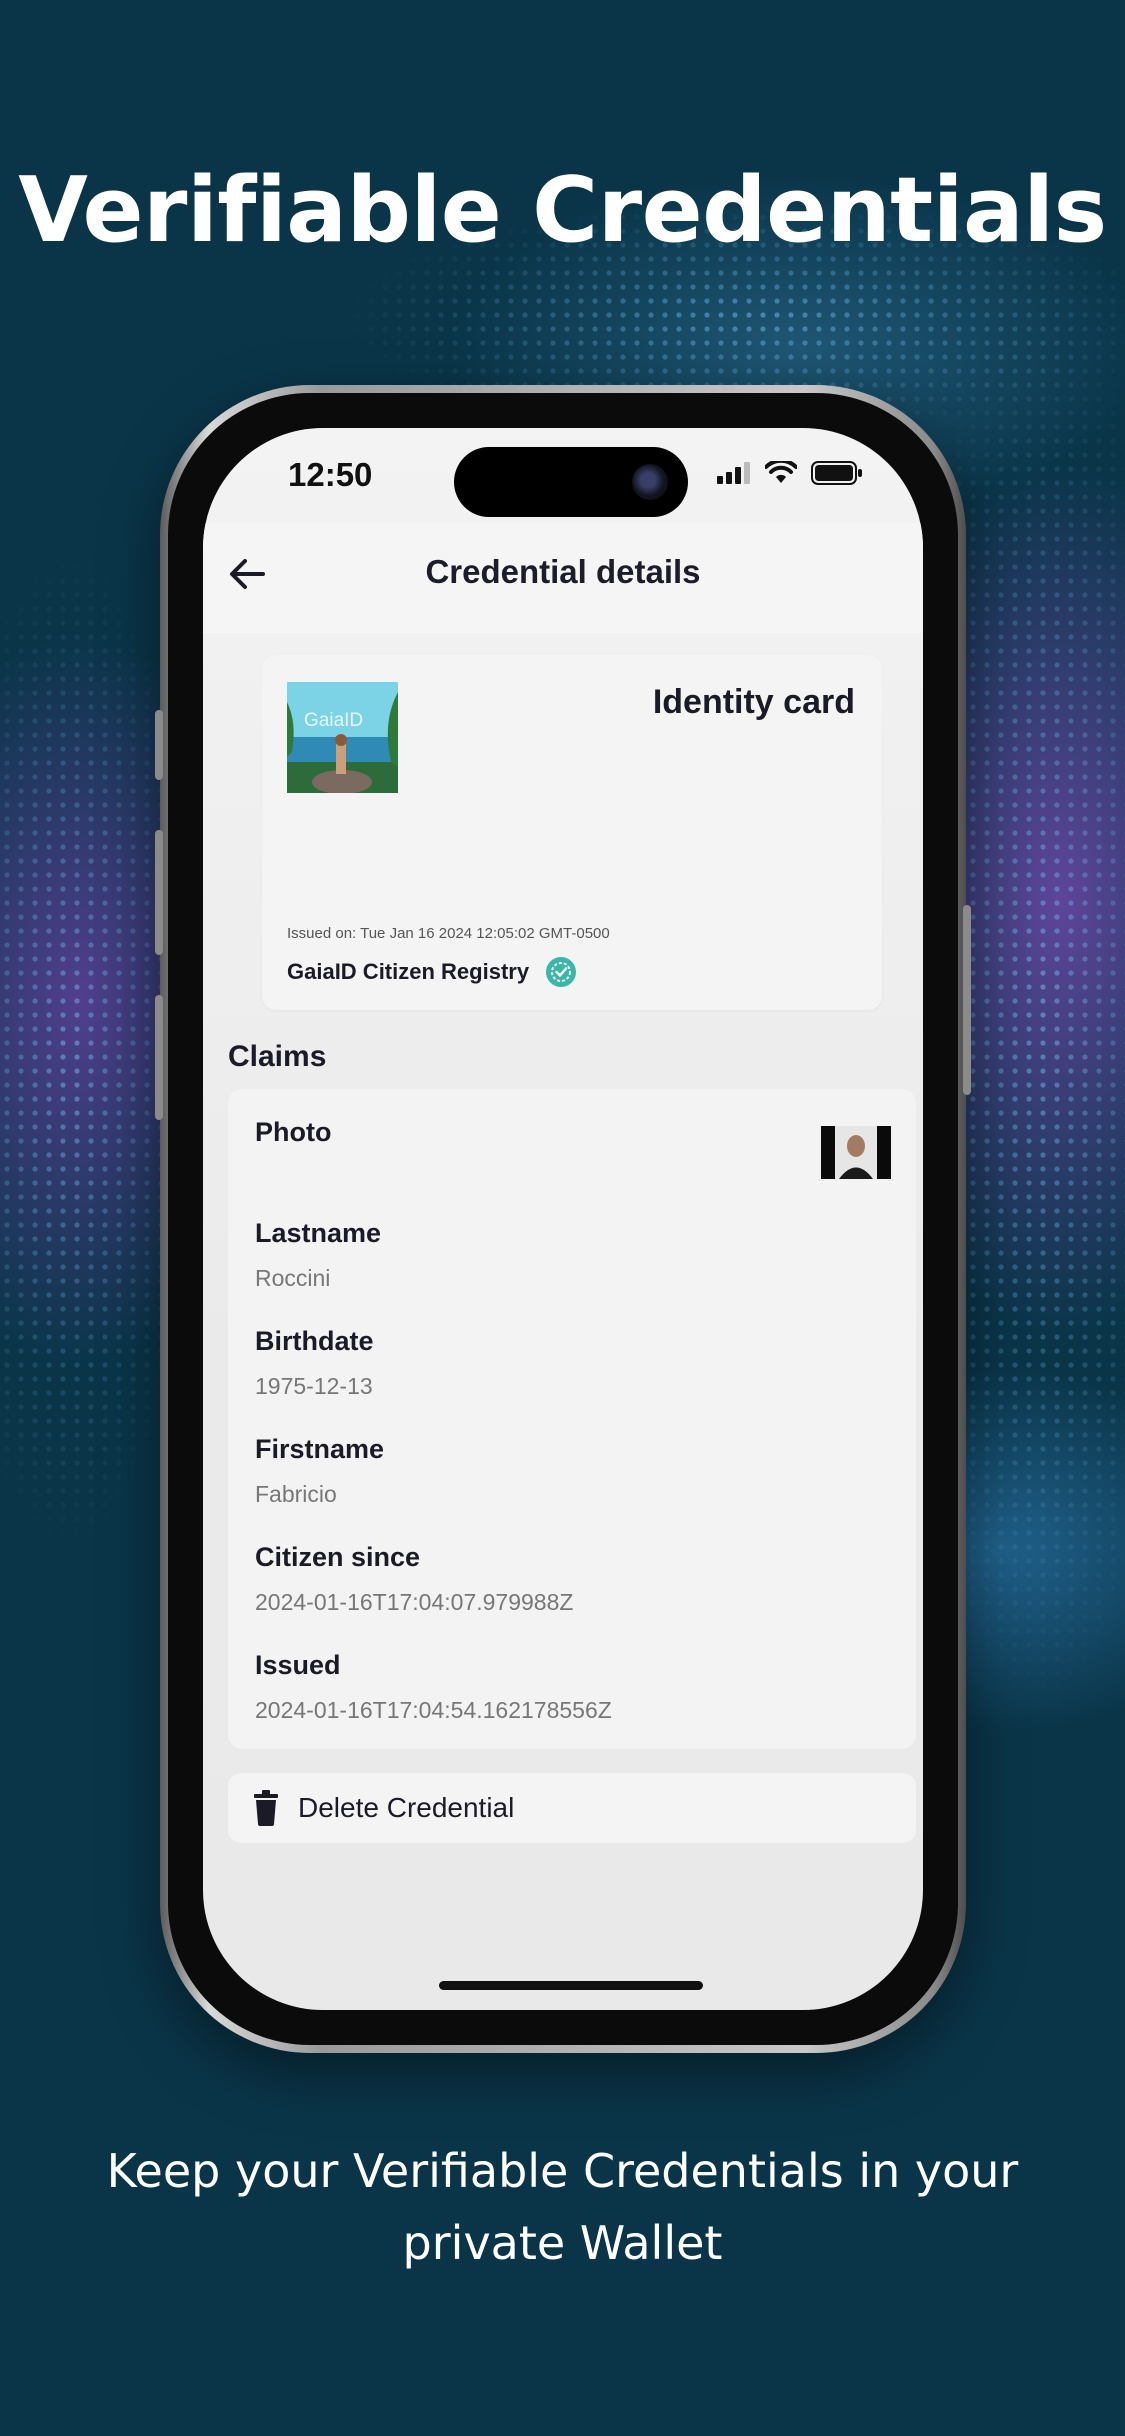  I want to click on delete-credential-button: Delete Credential, so click(572, 1808).